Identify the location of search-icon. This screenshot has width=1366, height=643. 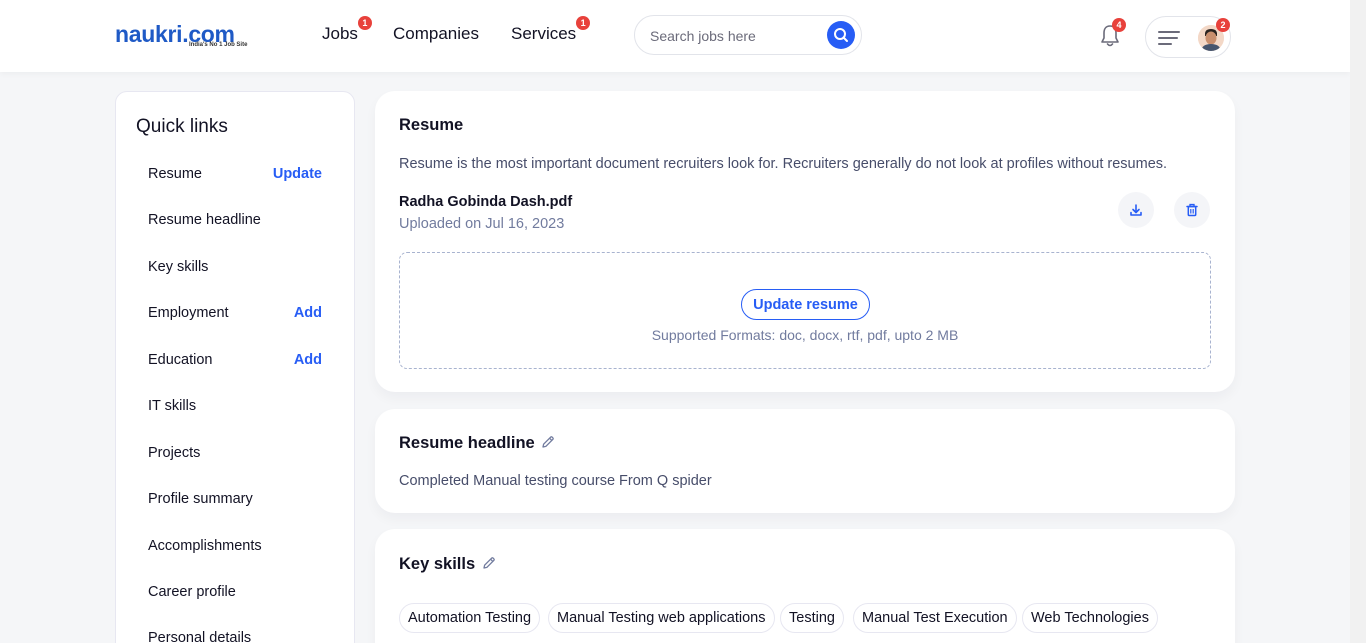
(841, 35).